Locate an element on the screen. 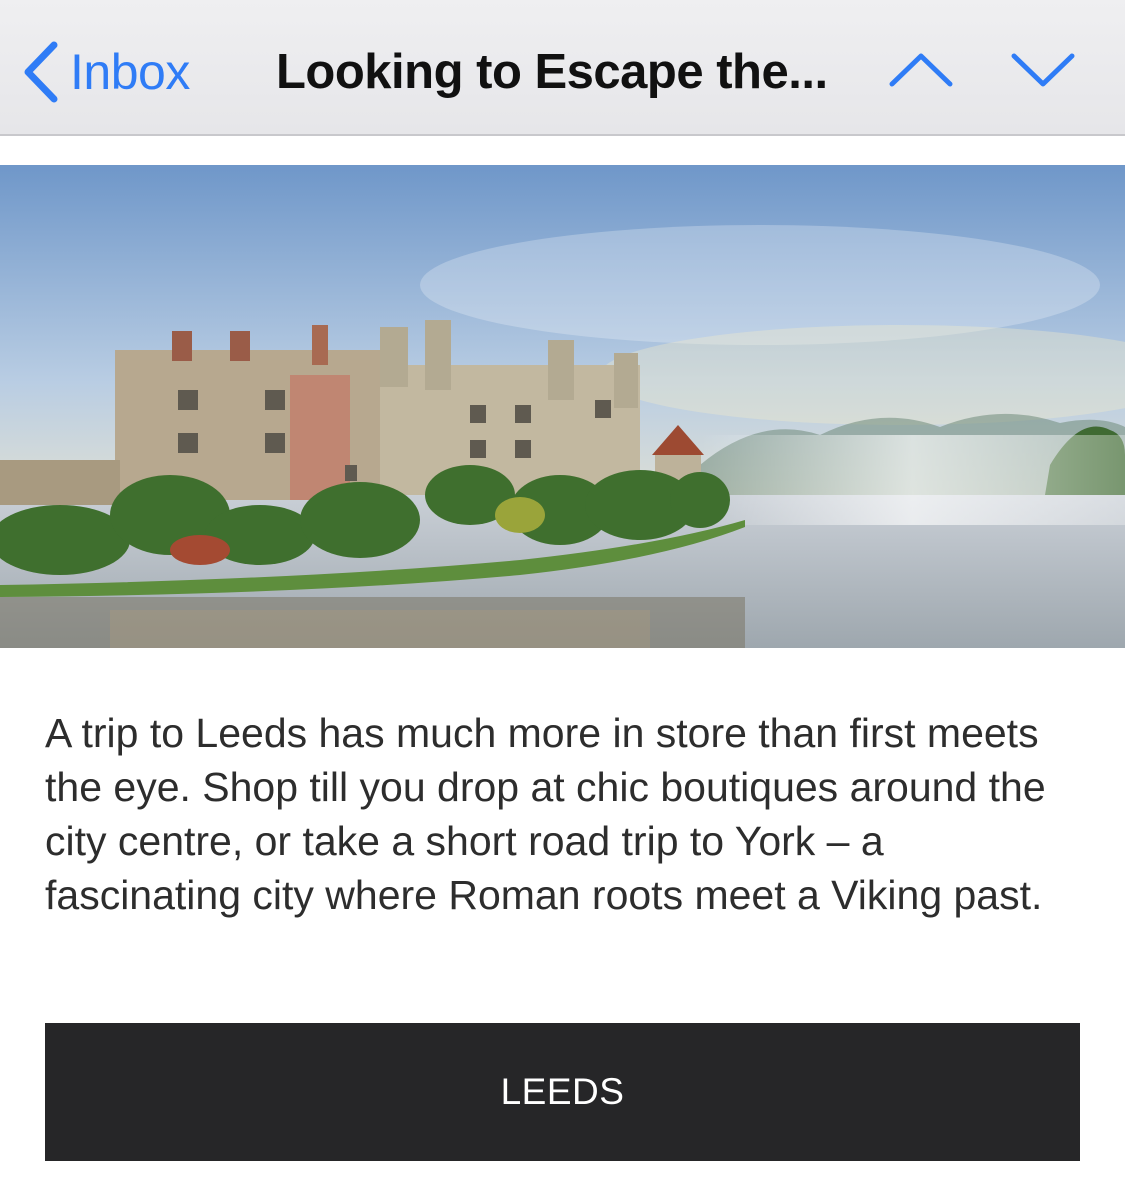 This screenshot has height=1191, width=1125. previous-message-button is located at coordinates (921, 72).